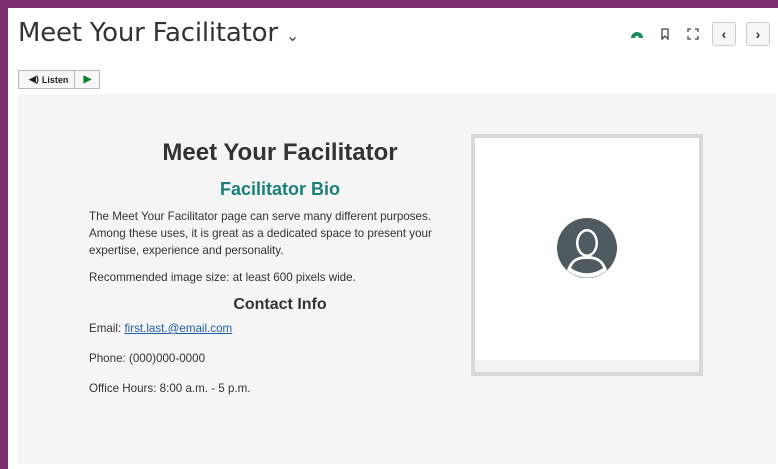 Image resolution: width=778 pixels, height=469 pixels. Describe the element at coordinates (587, 248) in the screenshot. I see `avatar-icon` at that location.